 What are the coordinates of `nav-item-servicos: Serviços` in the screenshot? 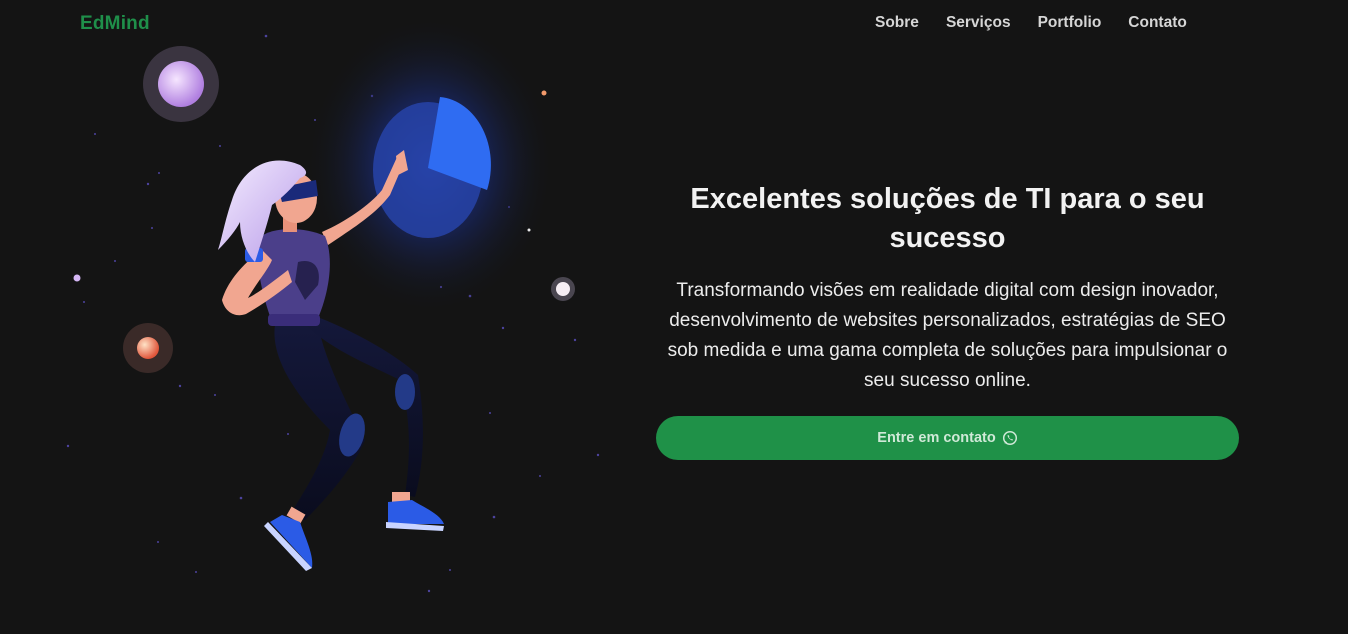 It's located at (978, 23).